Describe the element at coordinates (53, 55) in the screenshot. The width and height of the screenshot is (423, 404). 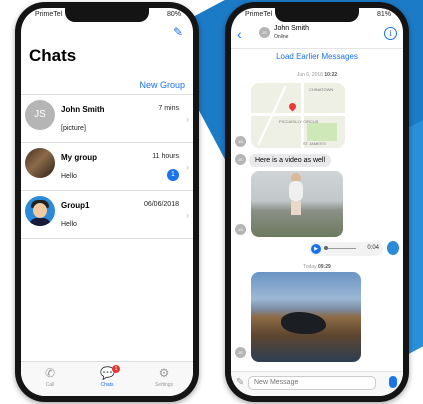
I see `page-title: Chats` at that location.